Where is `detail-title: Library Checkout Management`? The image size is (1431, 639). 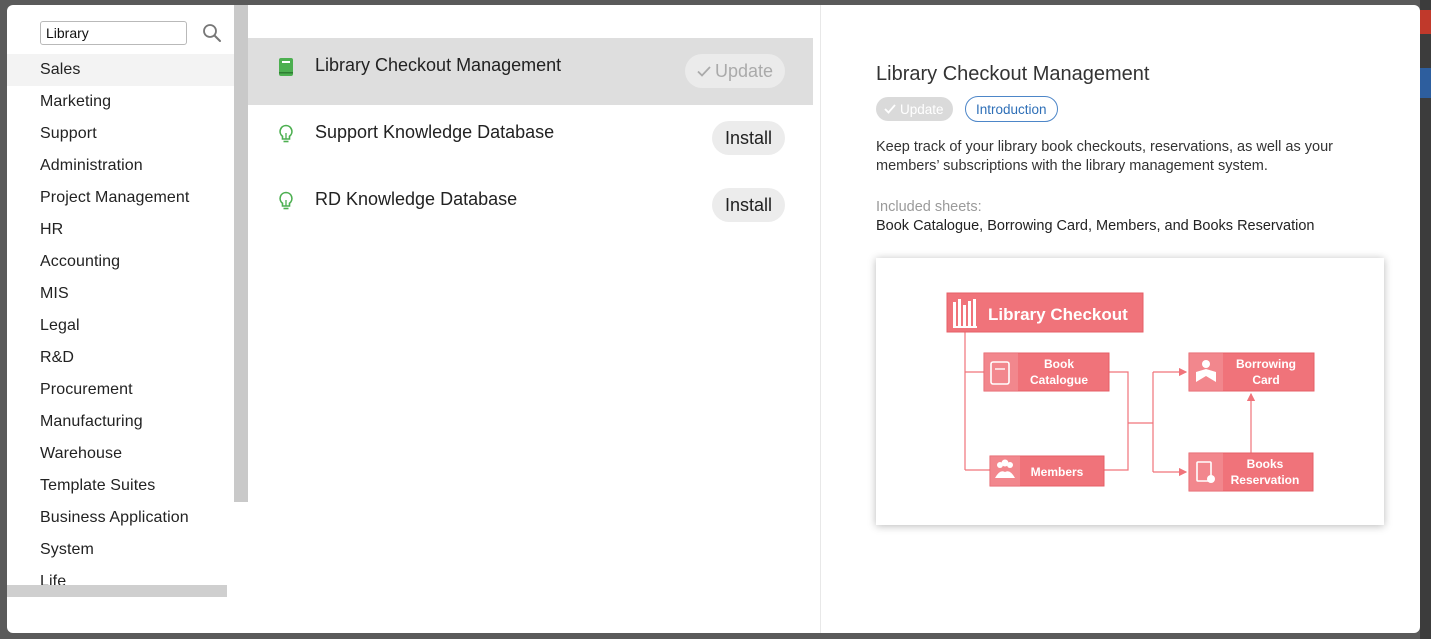 detail-title: Library Checkout Management is located at coordinates (1013, 74).